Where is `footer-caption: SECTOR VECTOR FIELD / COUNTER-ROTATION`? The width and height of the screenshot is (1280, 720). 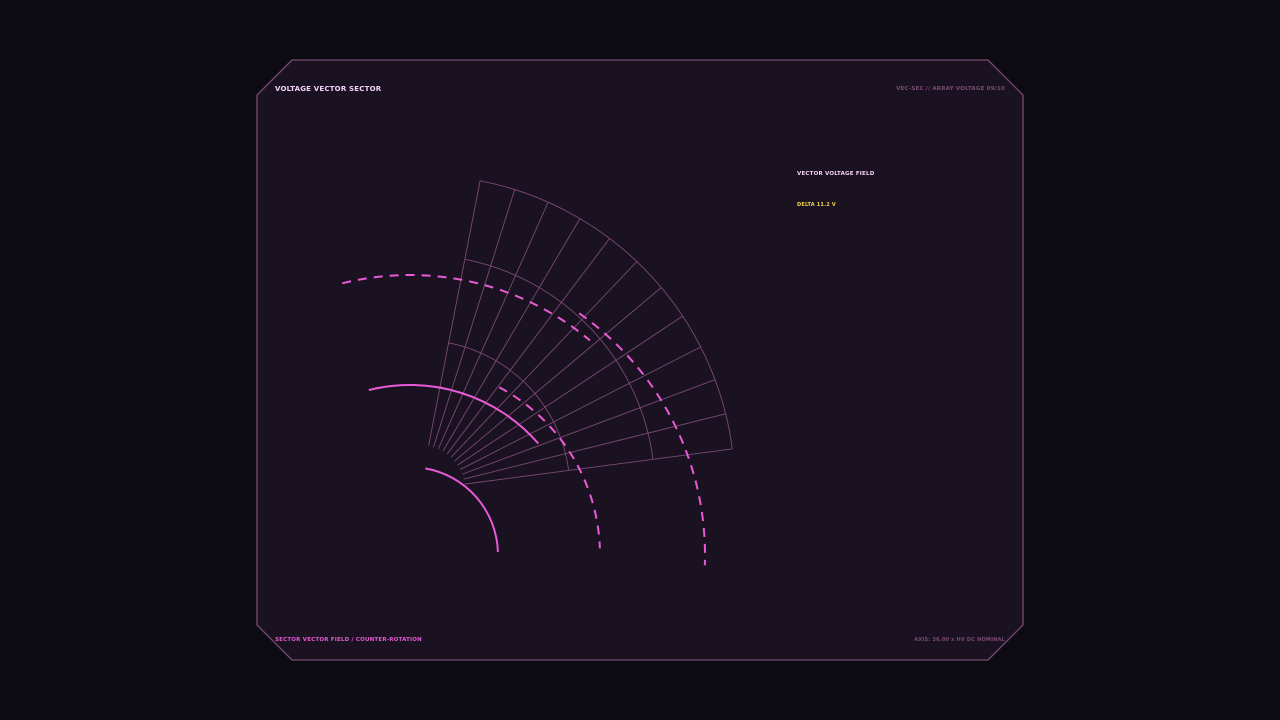 footer-caption: SECTOR VECTOR FIELD / COUNTER-ROTATION is located at coordinates (348, 640).